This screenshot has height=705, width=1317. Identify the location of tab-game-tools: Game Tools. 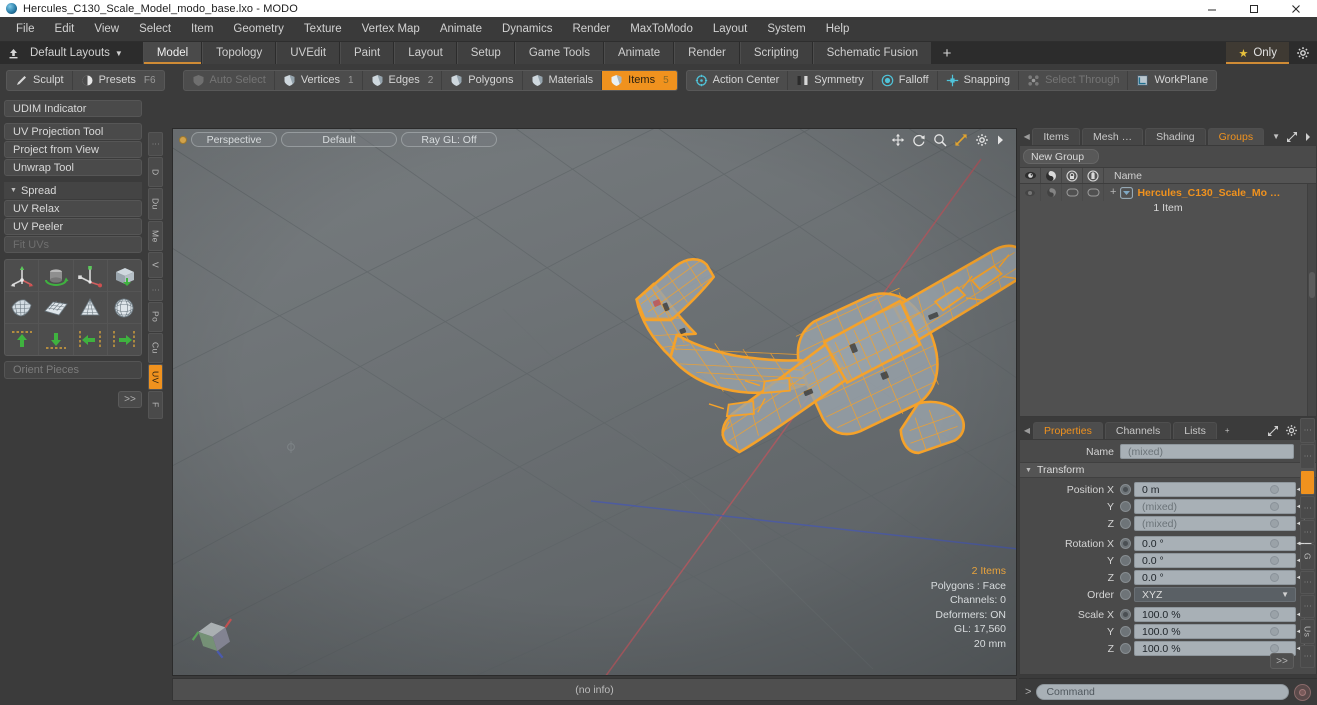
(559, 53).